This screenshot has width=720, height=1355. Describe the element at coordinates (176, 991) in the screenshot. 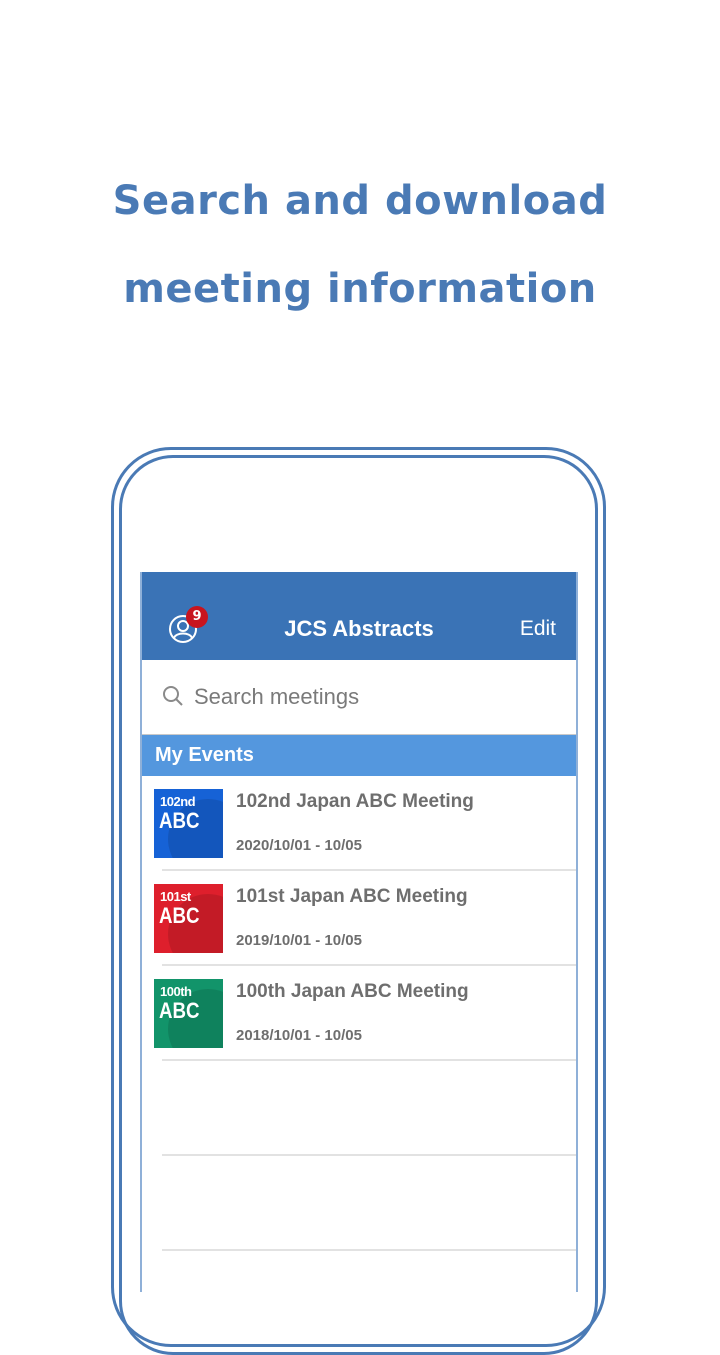

I see `event-ordinal: 100th` at that location.